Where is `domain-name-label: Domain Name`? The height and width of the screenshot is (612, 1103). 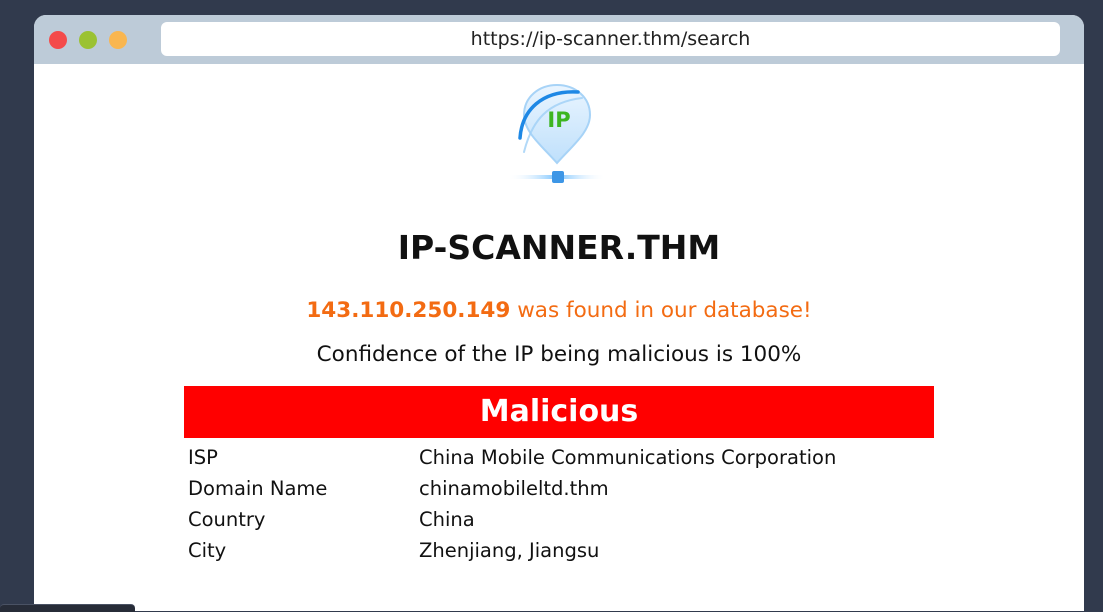 domain-name-label: Domain Name is located at coordinates (258, 488).